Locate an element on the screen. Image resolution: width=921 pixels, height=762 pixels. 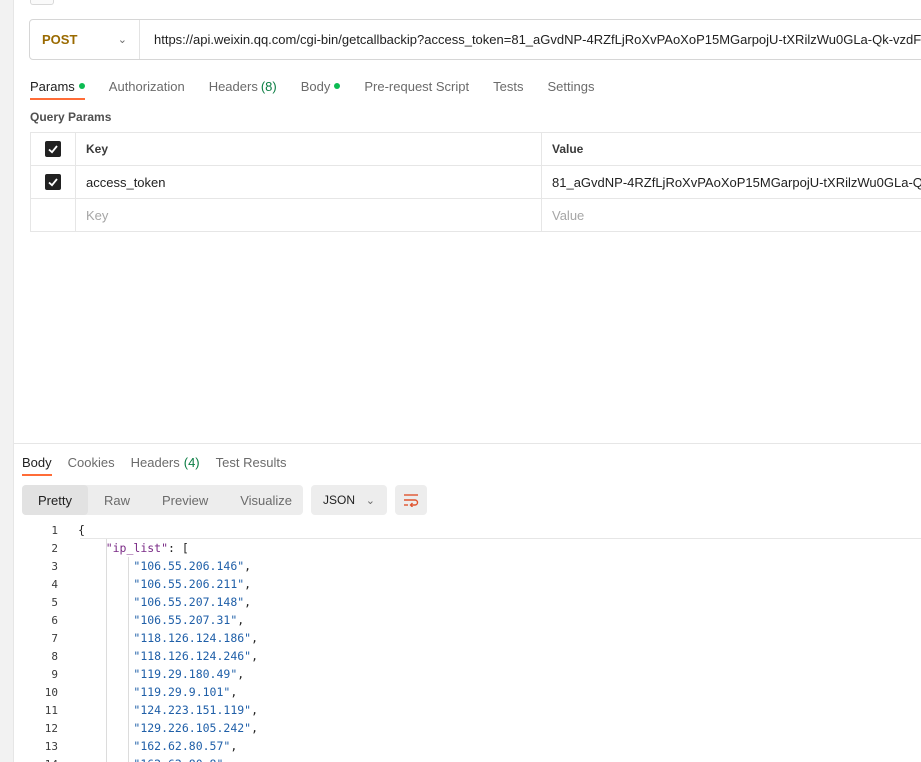
format-label: JSON is located at coordinates (339, 500).